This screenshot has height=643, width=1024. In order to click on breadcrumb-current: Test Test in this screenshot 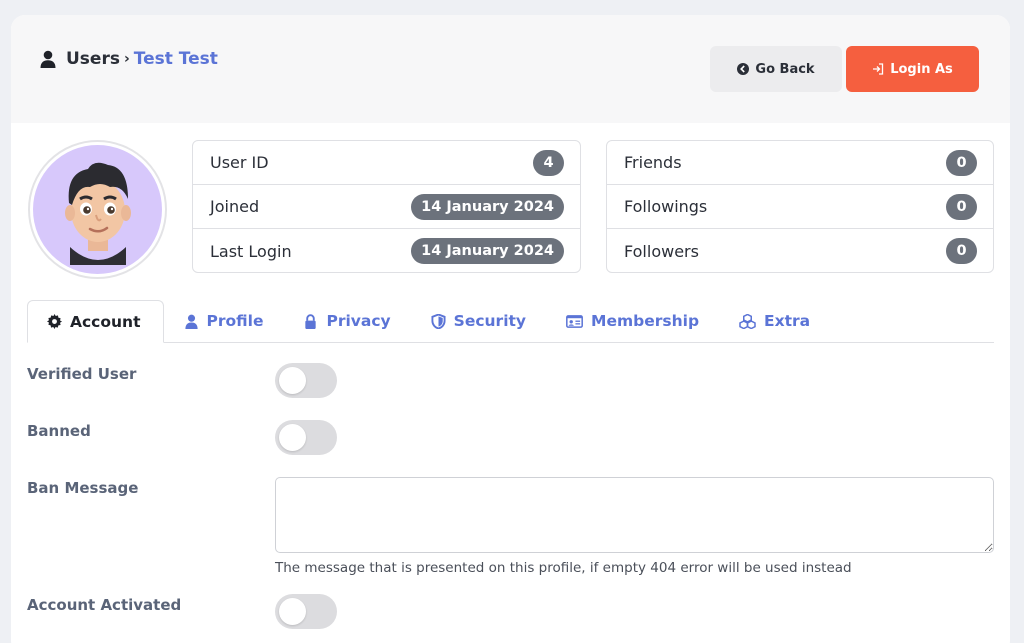, I will do `click(175, 59)`.